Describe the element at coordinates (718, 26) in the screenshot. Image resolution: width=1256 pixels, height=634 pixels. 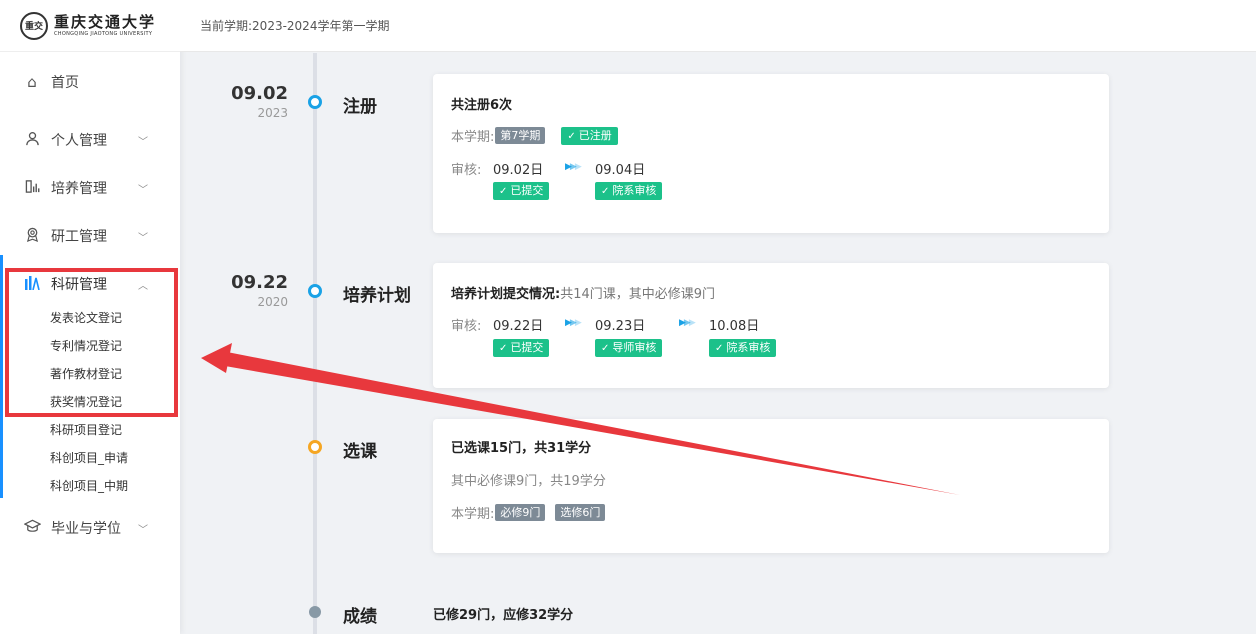
I see `top-header: 当前学期:2023-2024学年第一学期` at that location.